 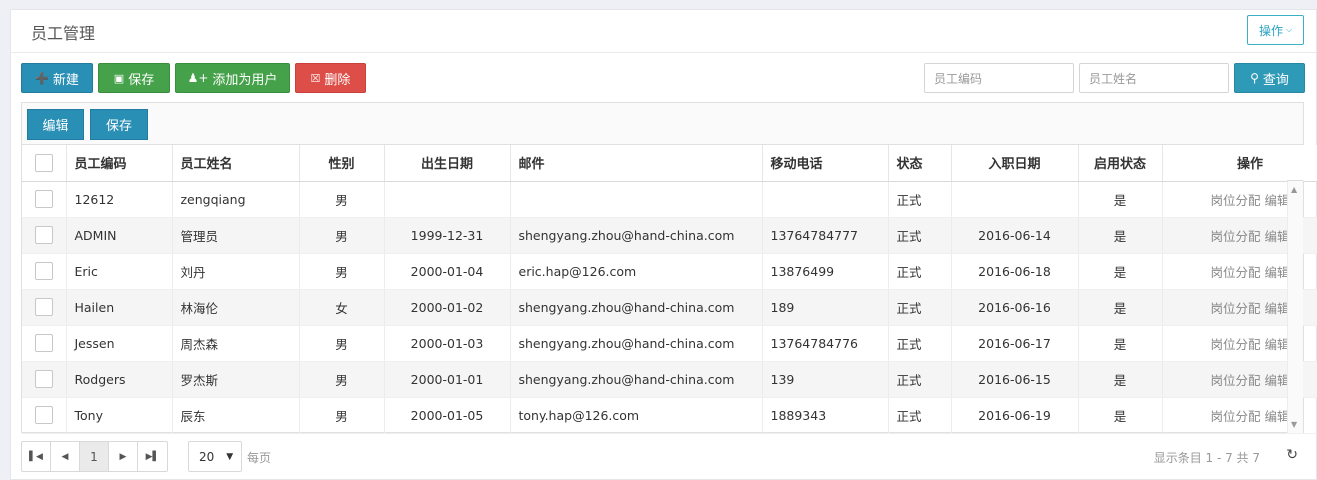 What do you see at coordinates (236, 379) in the screenshot?
I see `cell-name: 罗杰斯` at bounding box center [236, 379].